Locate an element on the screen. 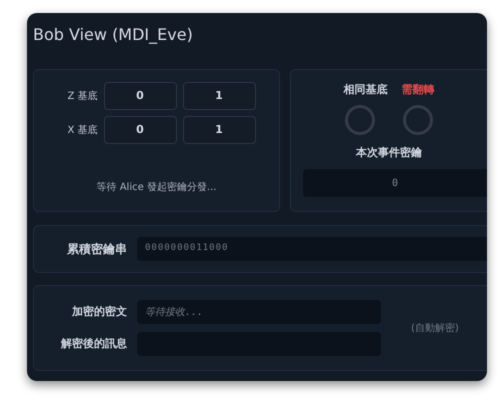  flip-label: 需翻轉 is located at coordinates (418, 90).